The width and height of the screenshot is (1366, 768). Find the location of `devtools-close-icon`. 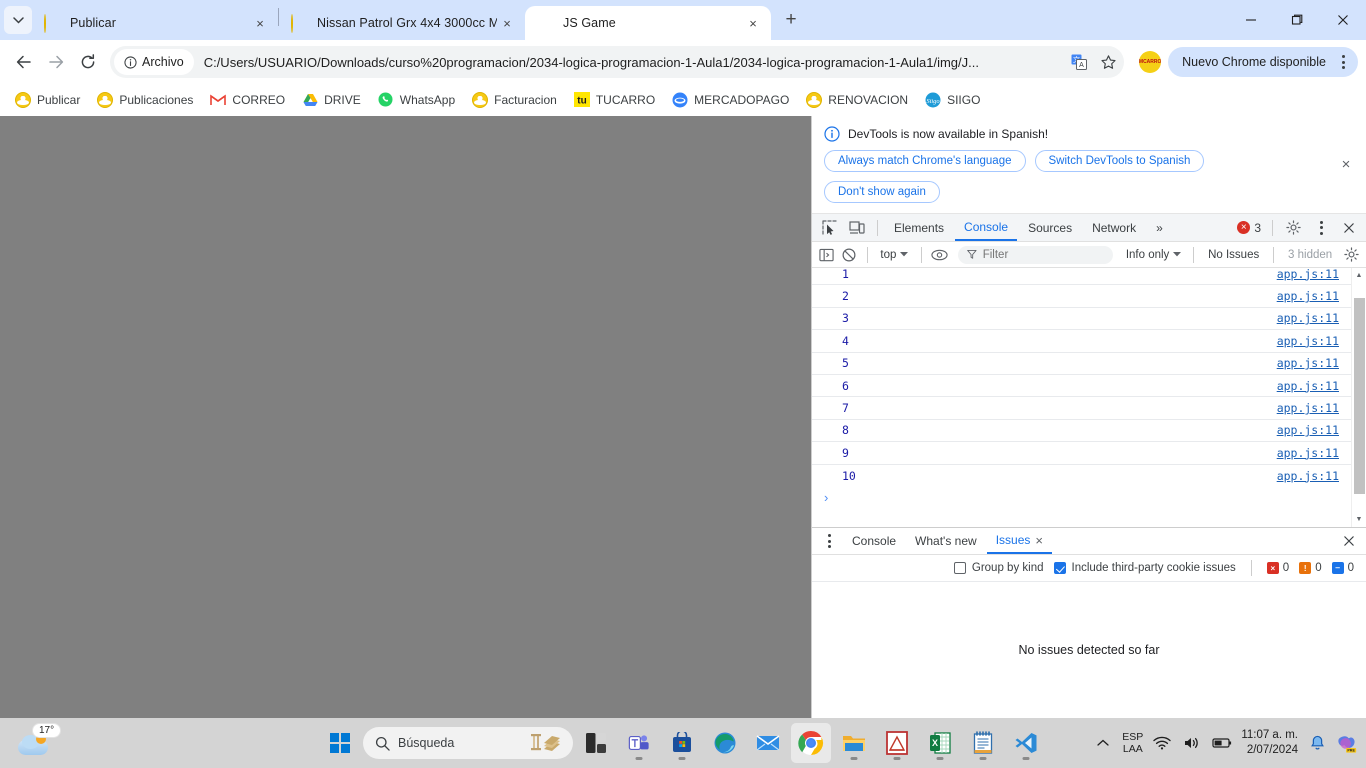

devtools-close-icon is located at coordinates (1349, 228).